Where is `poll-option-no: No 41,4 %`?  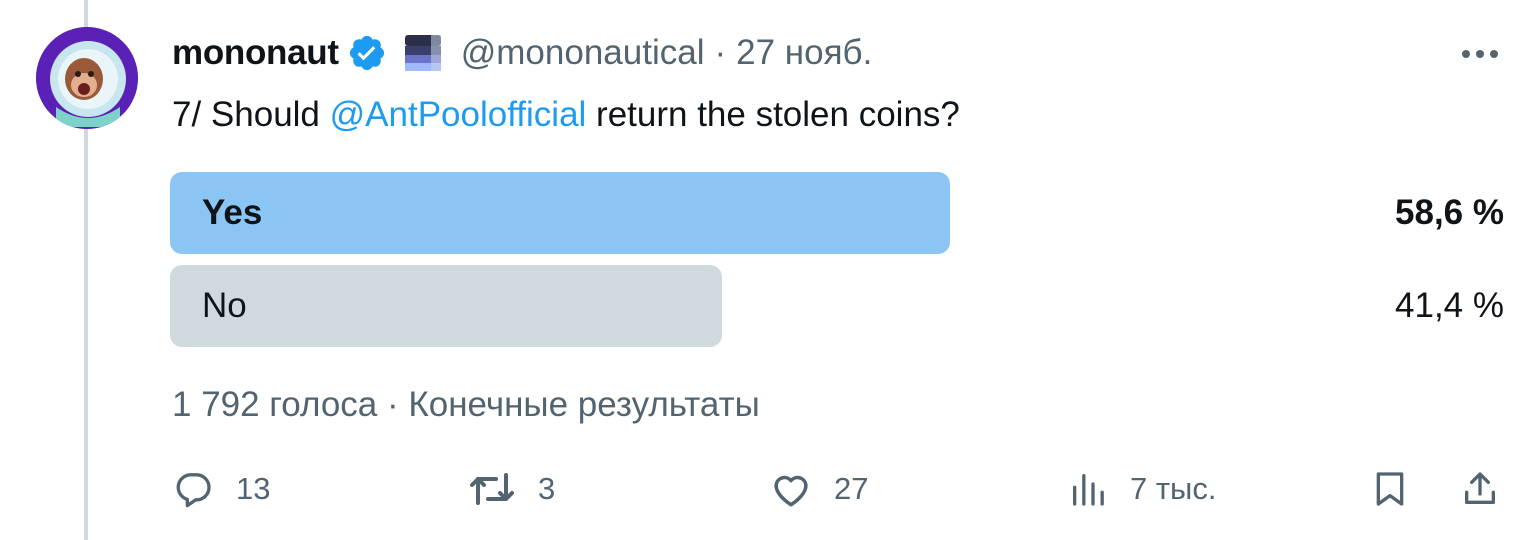 poll-option-no: No 41,4 % is located at coordinates (837, 306).